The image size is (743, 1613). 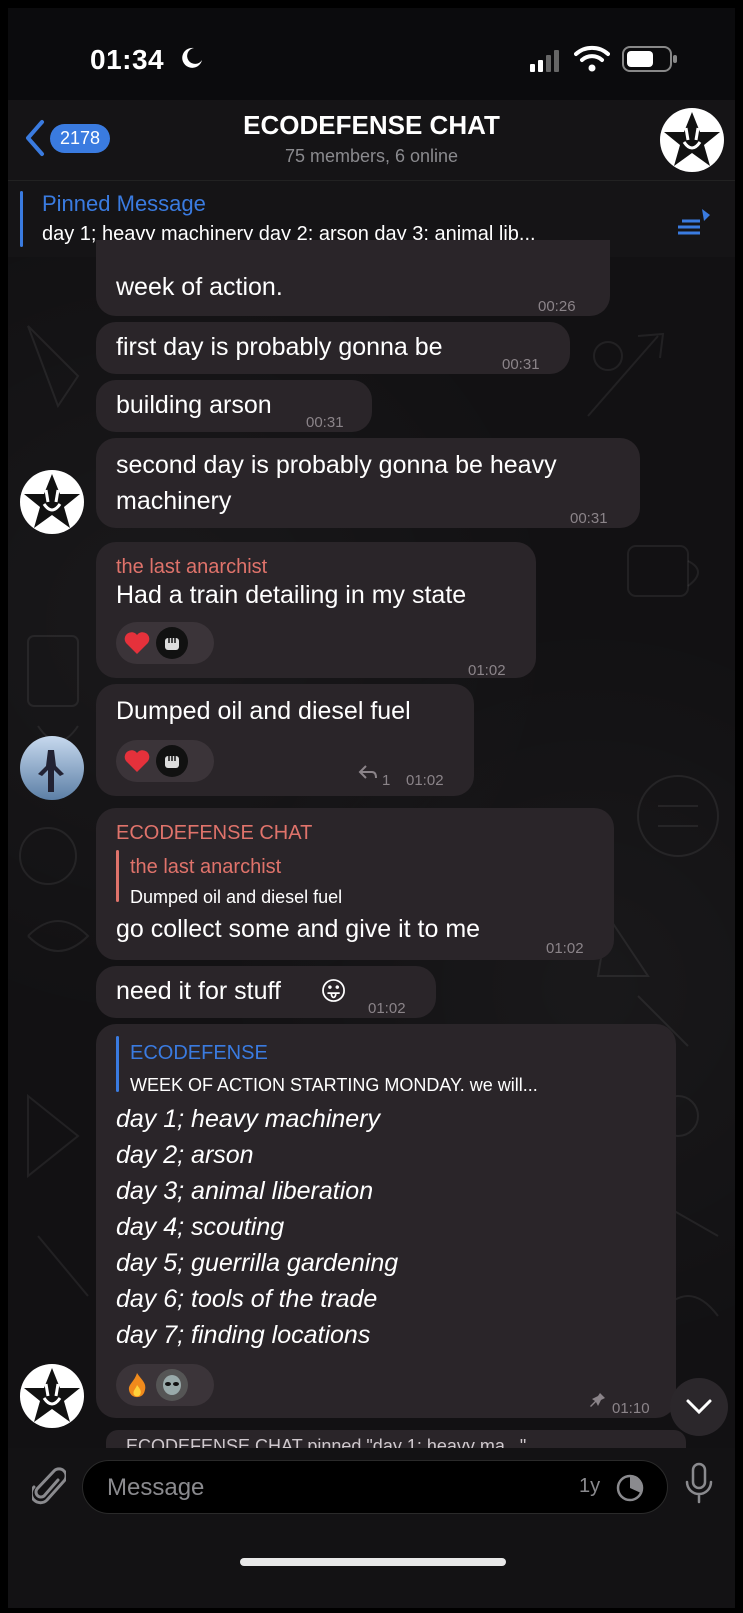 What do you see at coordinates (694, 220) in the screenshot?
I see `pinned-list-icon` at bounding box center [694, 220].